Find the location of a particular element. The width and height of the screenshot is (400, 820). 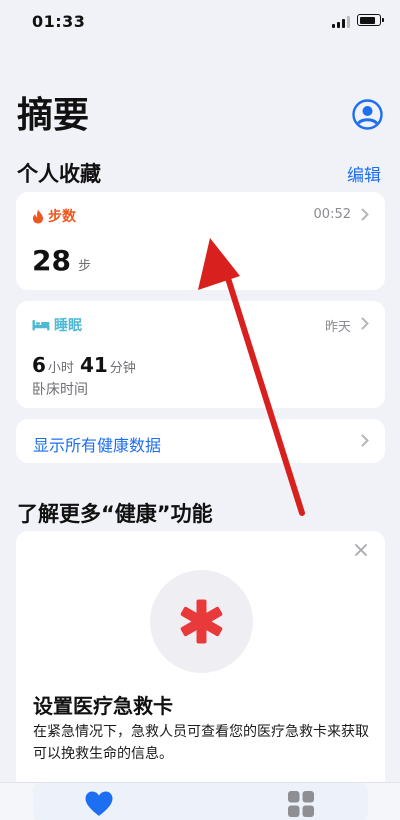

battery-icon is located at coordinates (370, 20).